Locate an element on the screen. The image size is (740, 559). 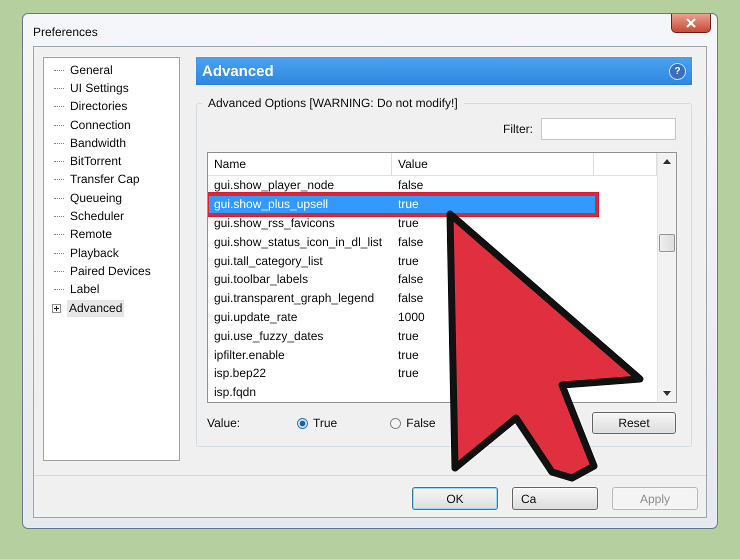
table-row: gui.update_rate 1000 is located at coordinates (432, 317).